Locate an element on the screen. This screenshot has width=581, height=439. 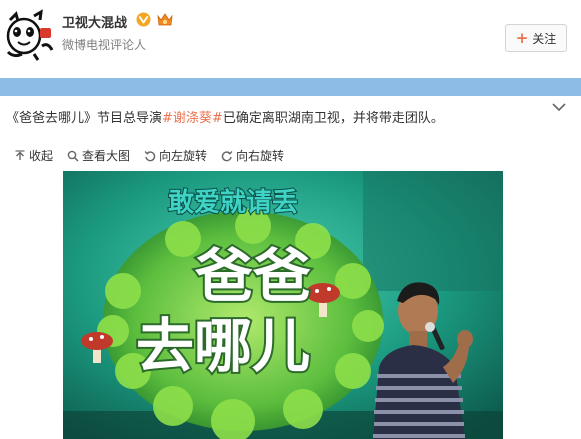
rotate-right-button: 向右旋转 is located at coordinates (252, 155).